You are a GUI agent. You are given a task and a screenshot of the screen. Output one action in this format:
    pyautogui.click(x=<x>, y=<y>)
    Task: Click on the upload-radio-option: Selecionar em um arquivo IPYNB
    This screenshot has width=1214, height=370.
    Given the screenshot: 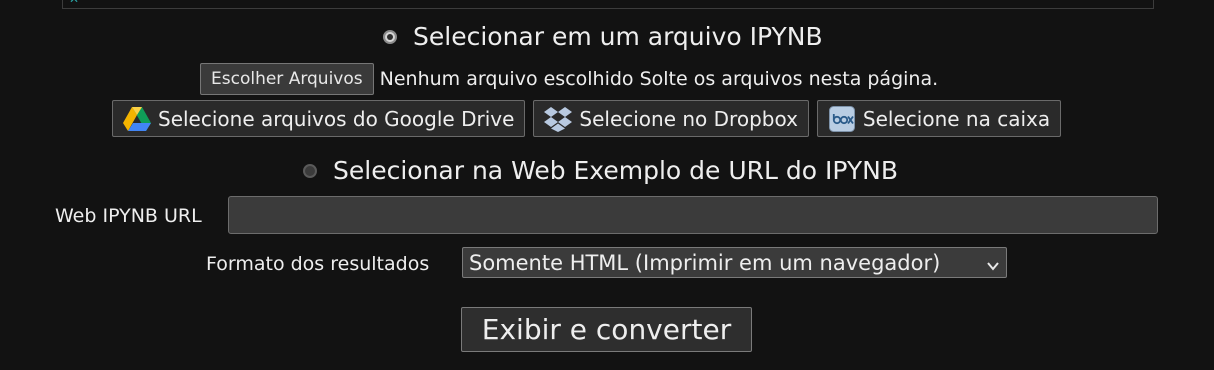 What is the action you would take?
    pyautogui.click(x=603, y=36)
    